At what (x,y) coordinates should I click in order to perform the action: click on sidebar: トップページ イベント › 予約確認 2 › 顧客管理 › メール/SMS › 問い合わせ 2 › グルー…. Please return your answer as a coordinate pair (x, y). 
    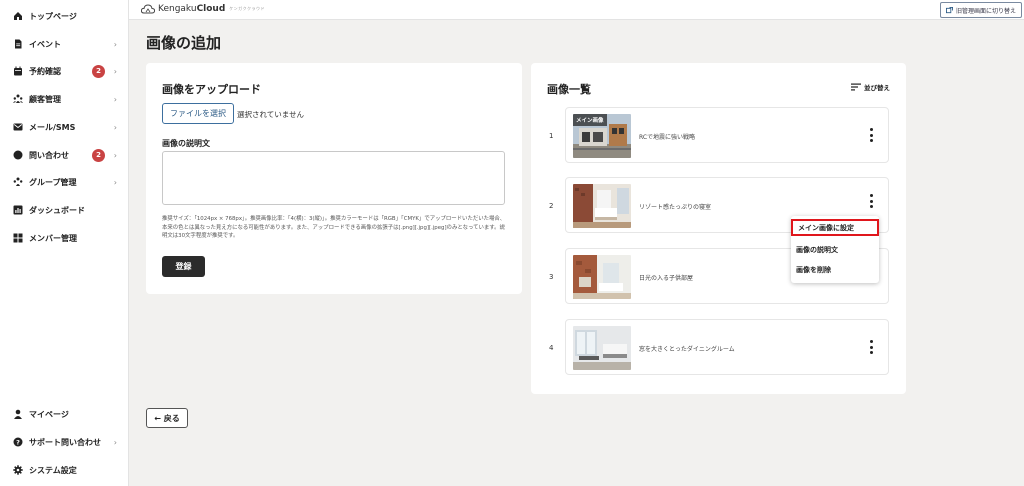
    Looking at the image, I should click on (64, 243).